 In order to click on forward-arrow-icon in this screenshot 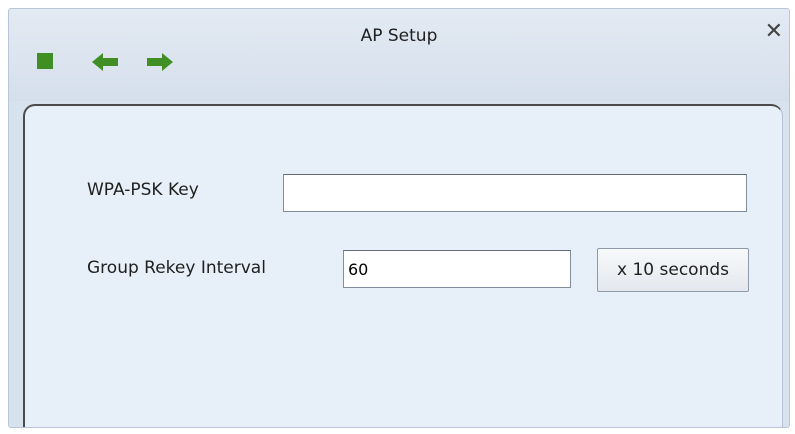, I will do `click(160, 62)`.